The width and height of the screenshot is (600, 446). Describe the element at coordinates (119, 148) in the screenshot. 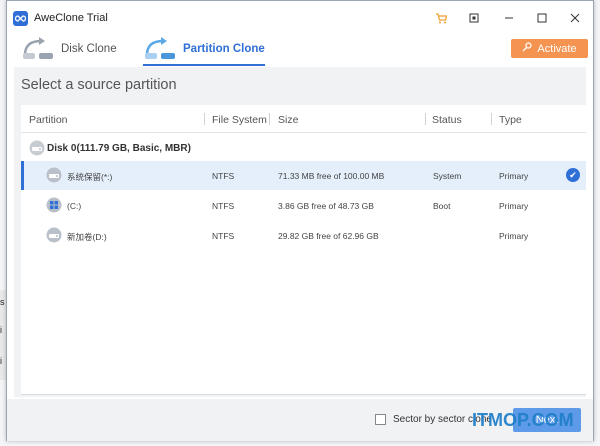

I see `disk-label: Disk 0(111.79 GB, Basic, MBR)` at that location.